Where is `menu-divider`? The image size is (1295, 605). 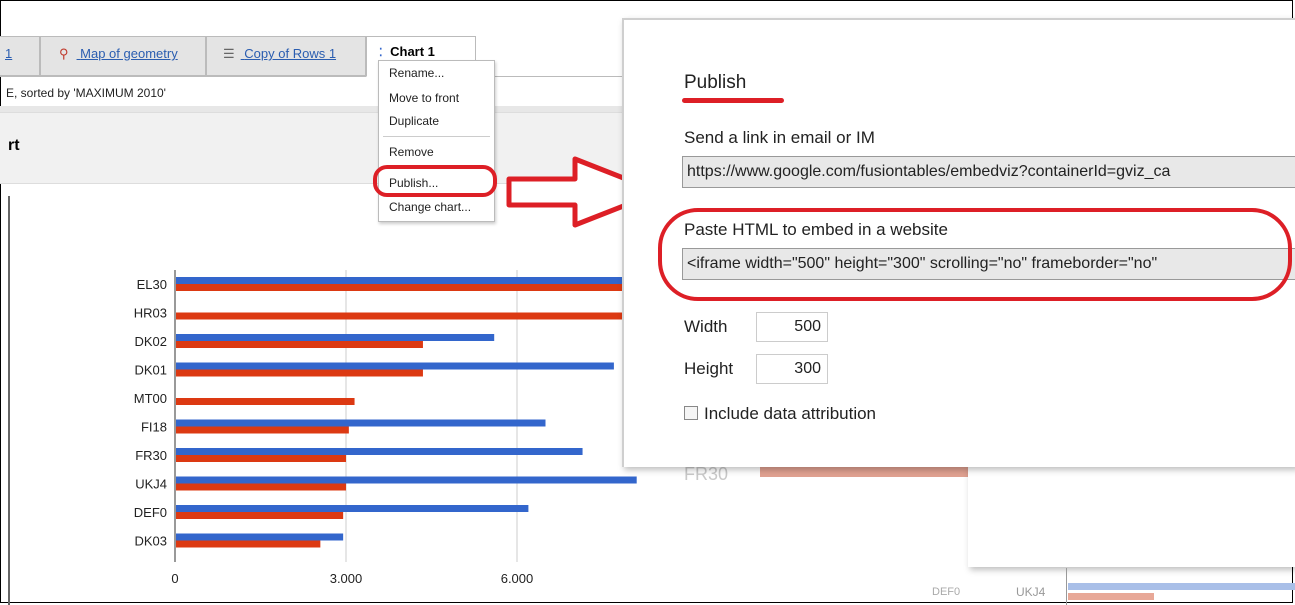 menu-divider is located at coordinates (436, 136).